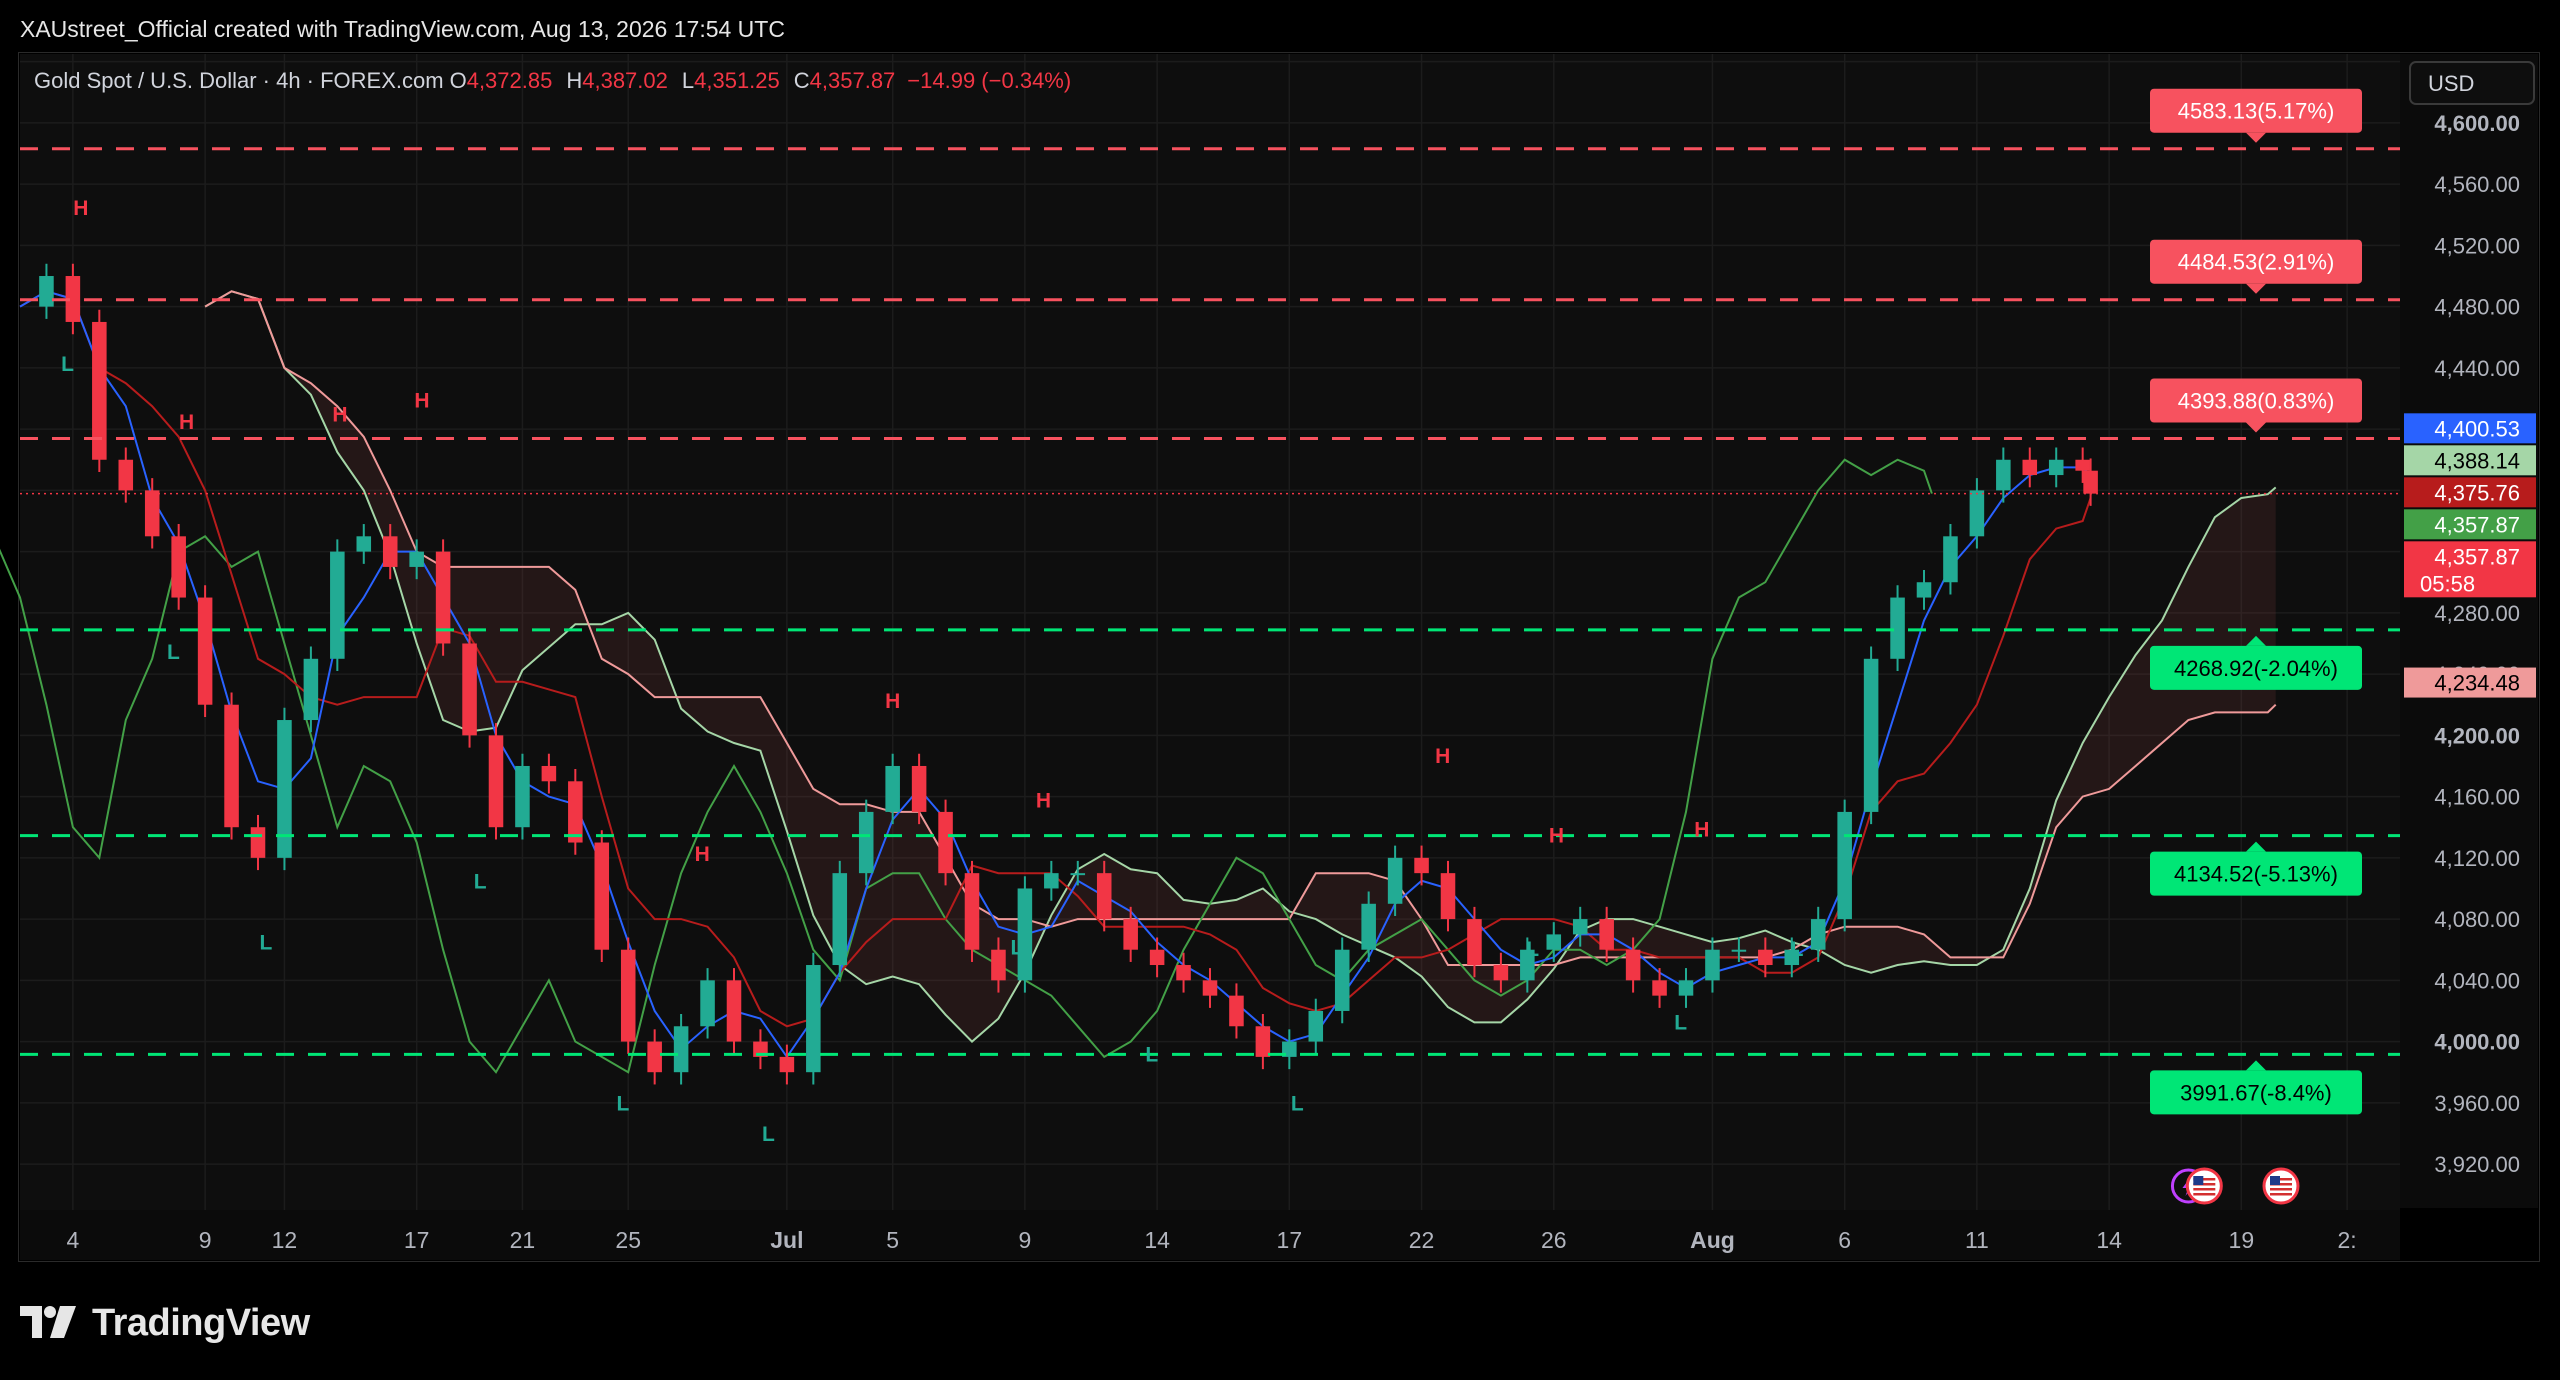 The height and width of the screenshot is (1380, 2560). Describe the element at coordinates (2477, 1042) in the screenshot. I see `y-tick-label: 4,000.00` at that location.